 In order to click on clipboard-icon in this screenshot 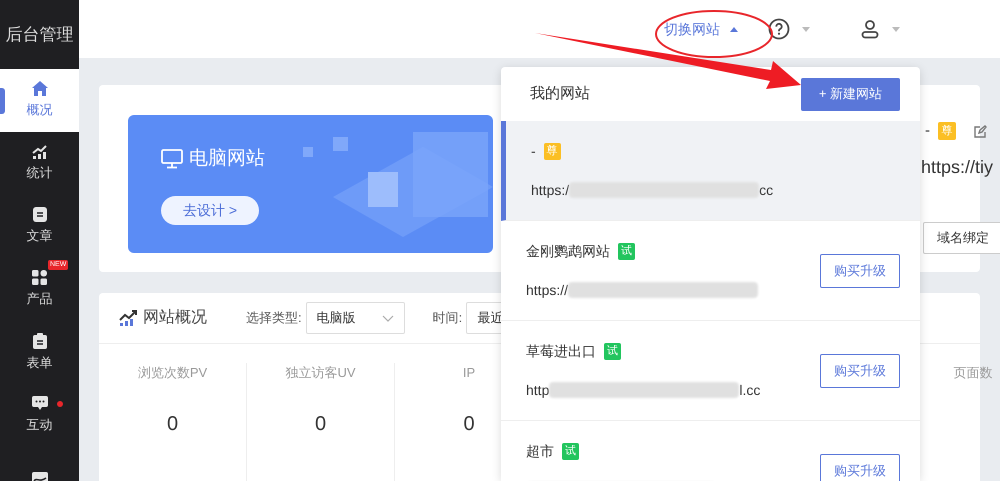, I will do `click(39, 340)`.